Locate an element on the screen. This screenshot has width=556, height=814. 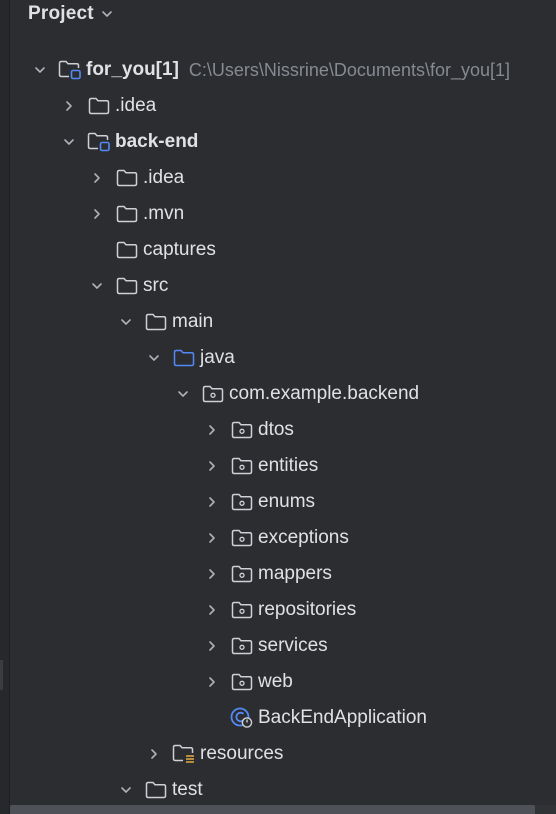
project-view-selector: Project is located at coordinates (71, 14).